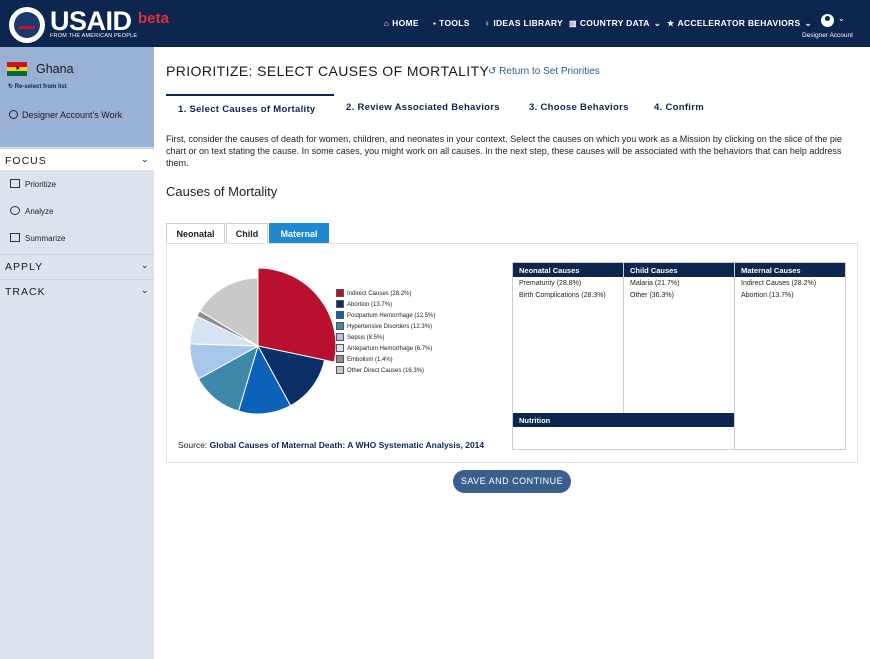 The height and width of the screenshot is (659, 870). What do you see at coordinates (222, 191) in the screenshot?
I see `section-title: Causes of Mortality` at bounding box center [222, 191].